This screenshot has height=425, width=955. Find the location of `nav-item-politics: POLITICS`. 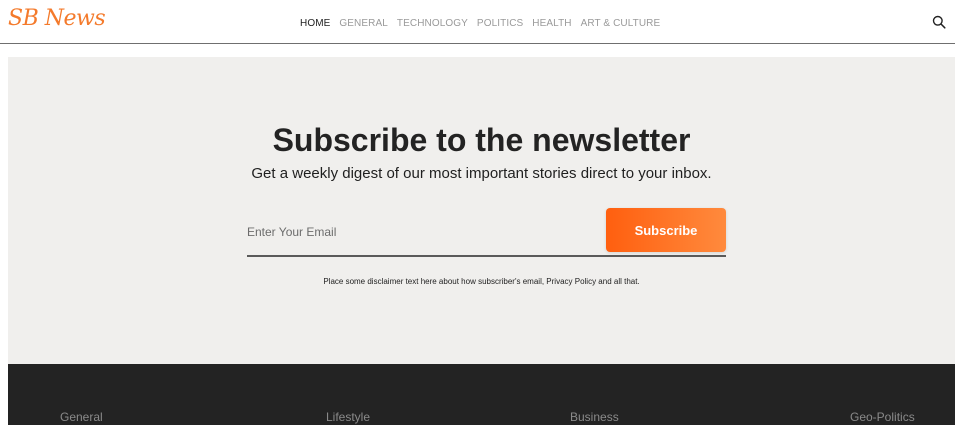

nav-item-politics: POLITICS is located at coordinates (500, 23).